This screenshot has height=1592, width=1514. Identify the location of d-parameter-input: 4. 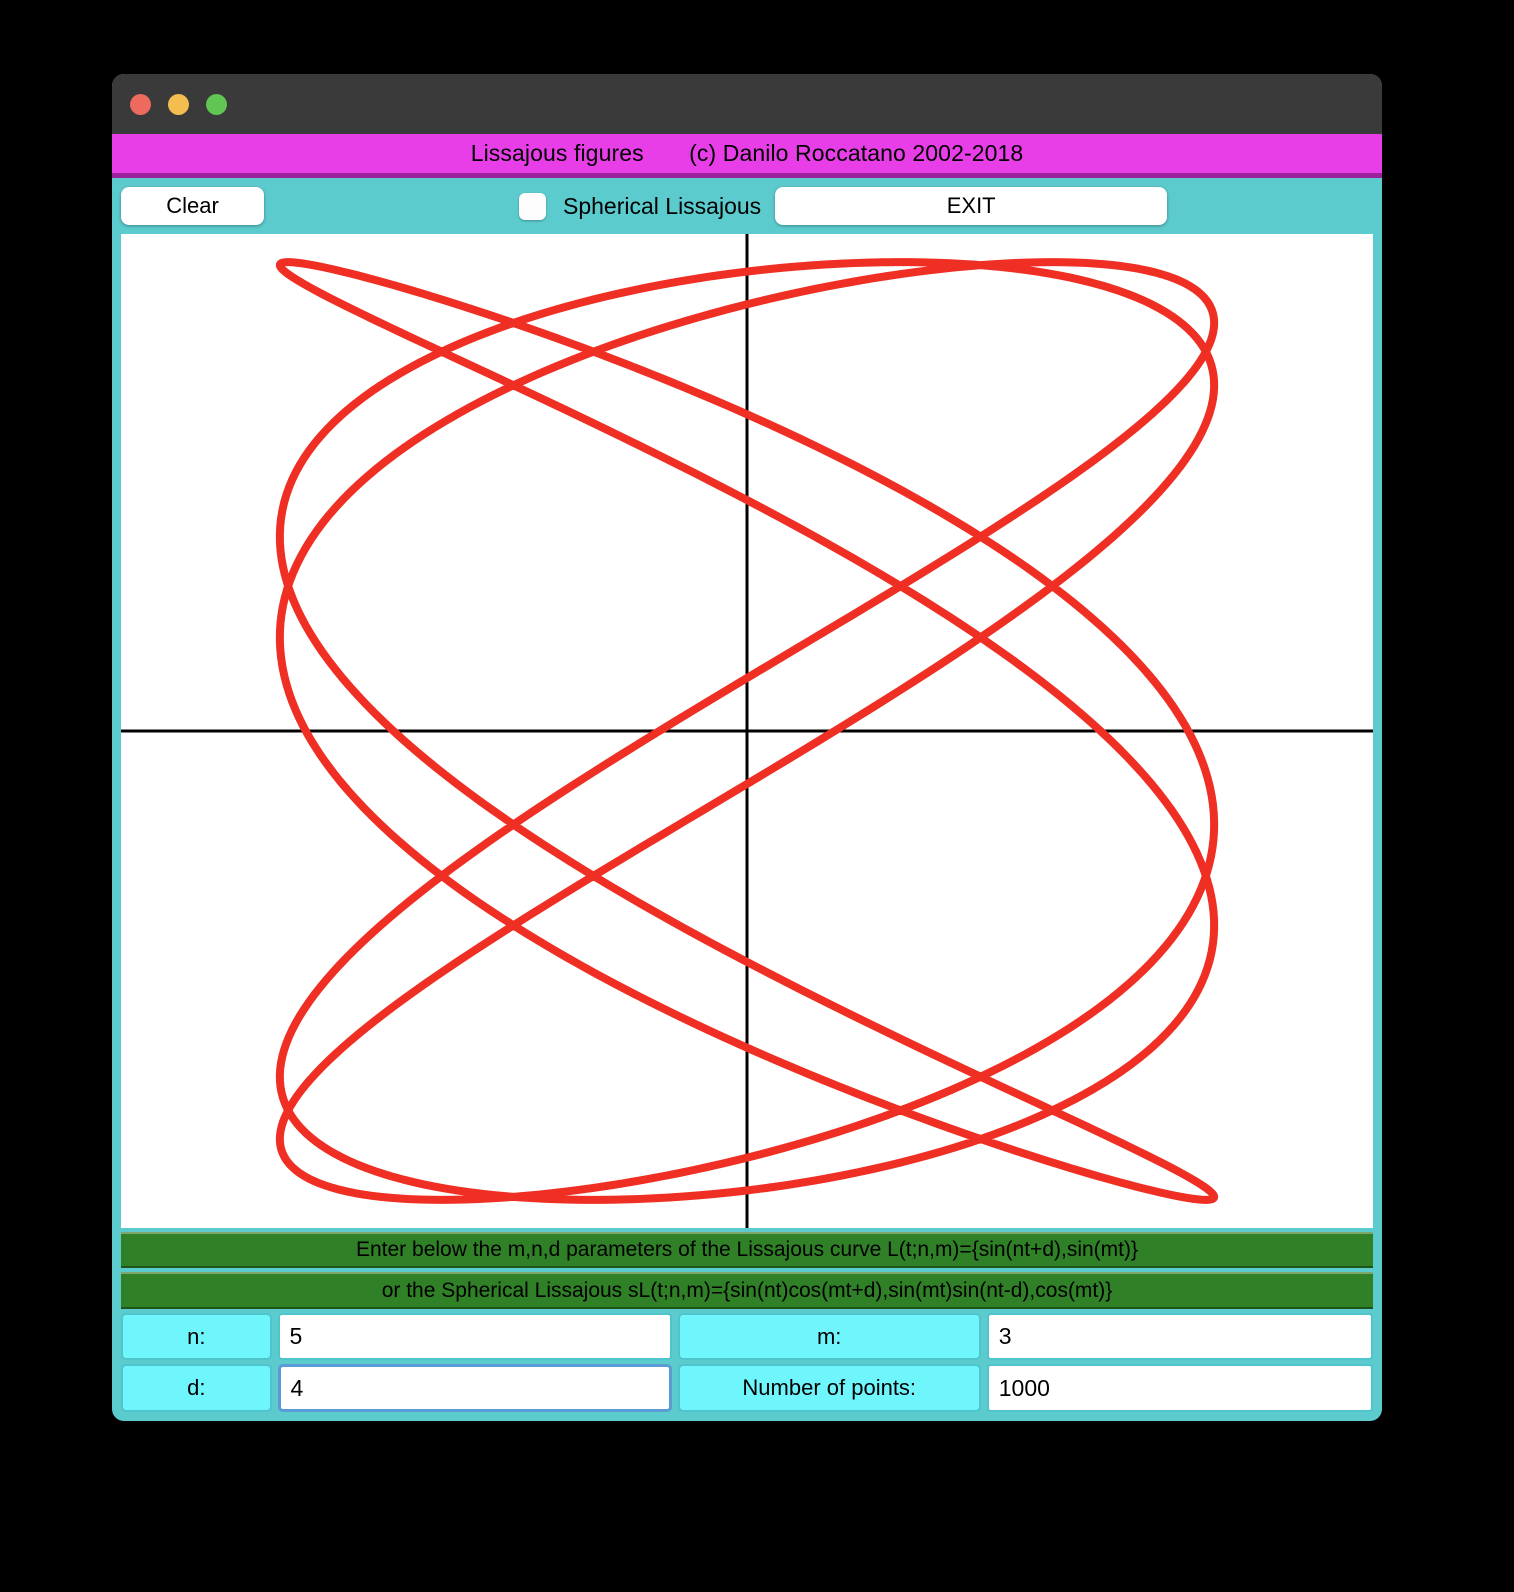
(474, 1388).